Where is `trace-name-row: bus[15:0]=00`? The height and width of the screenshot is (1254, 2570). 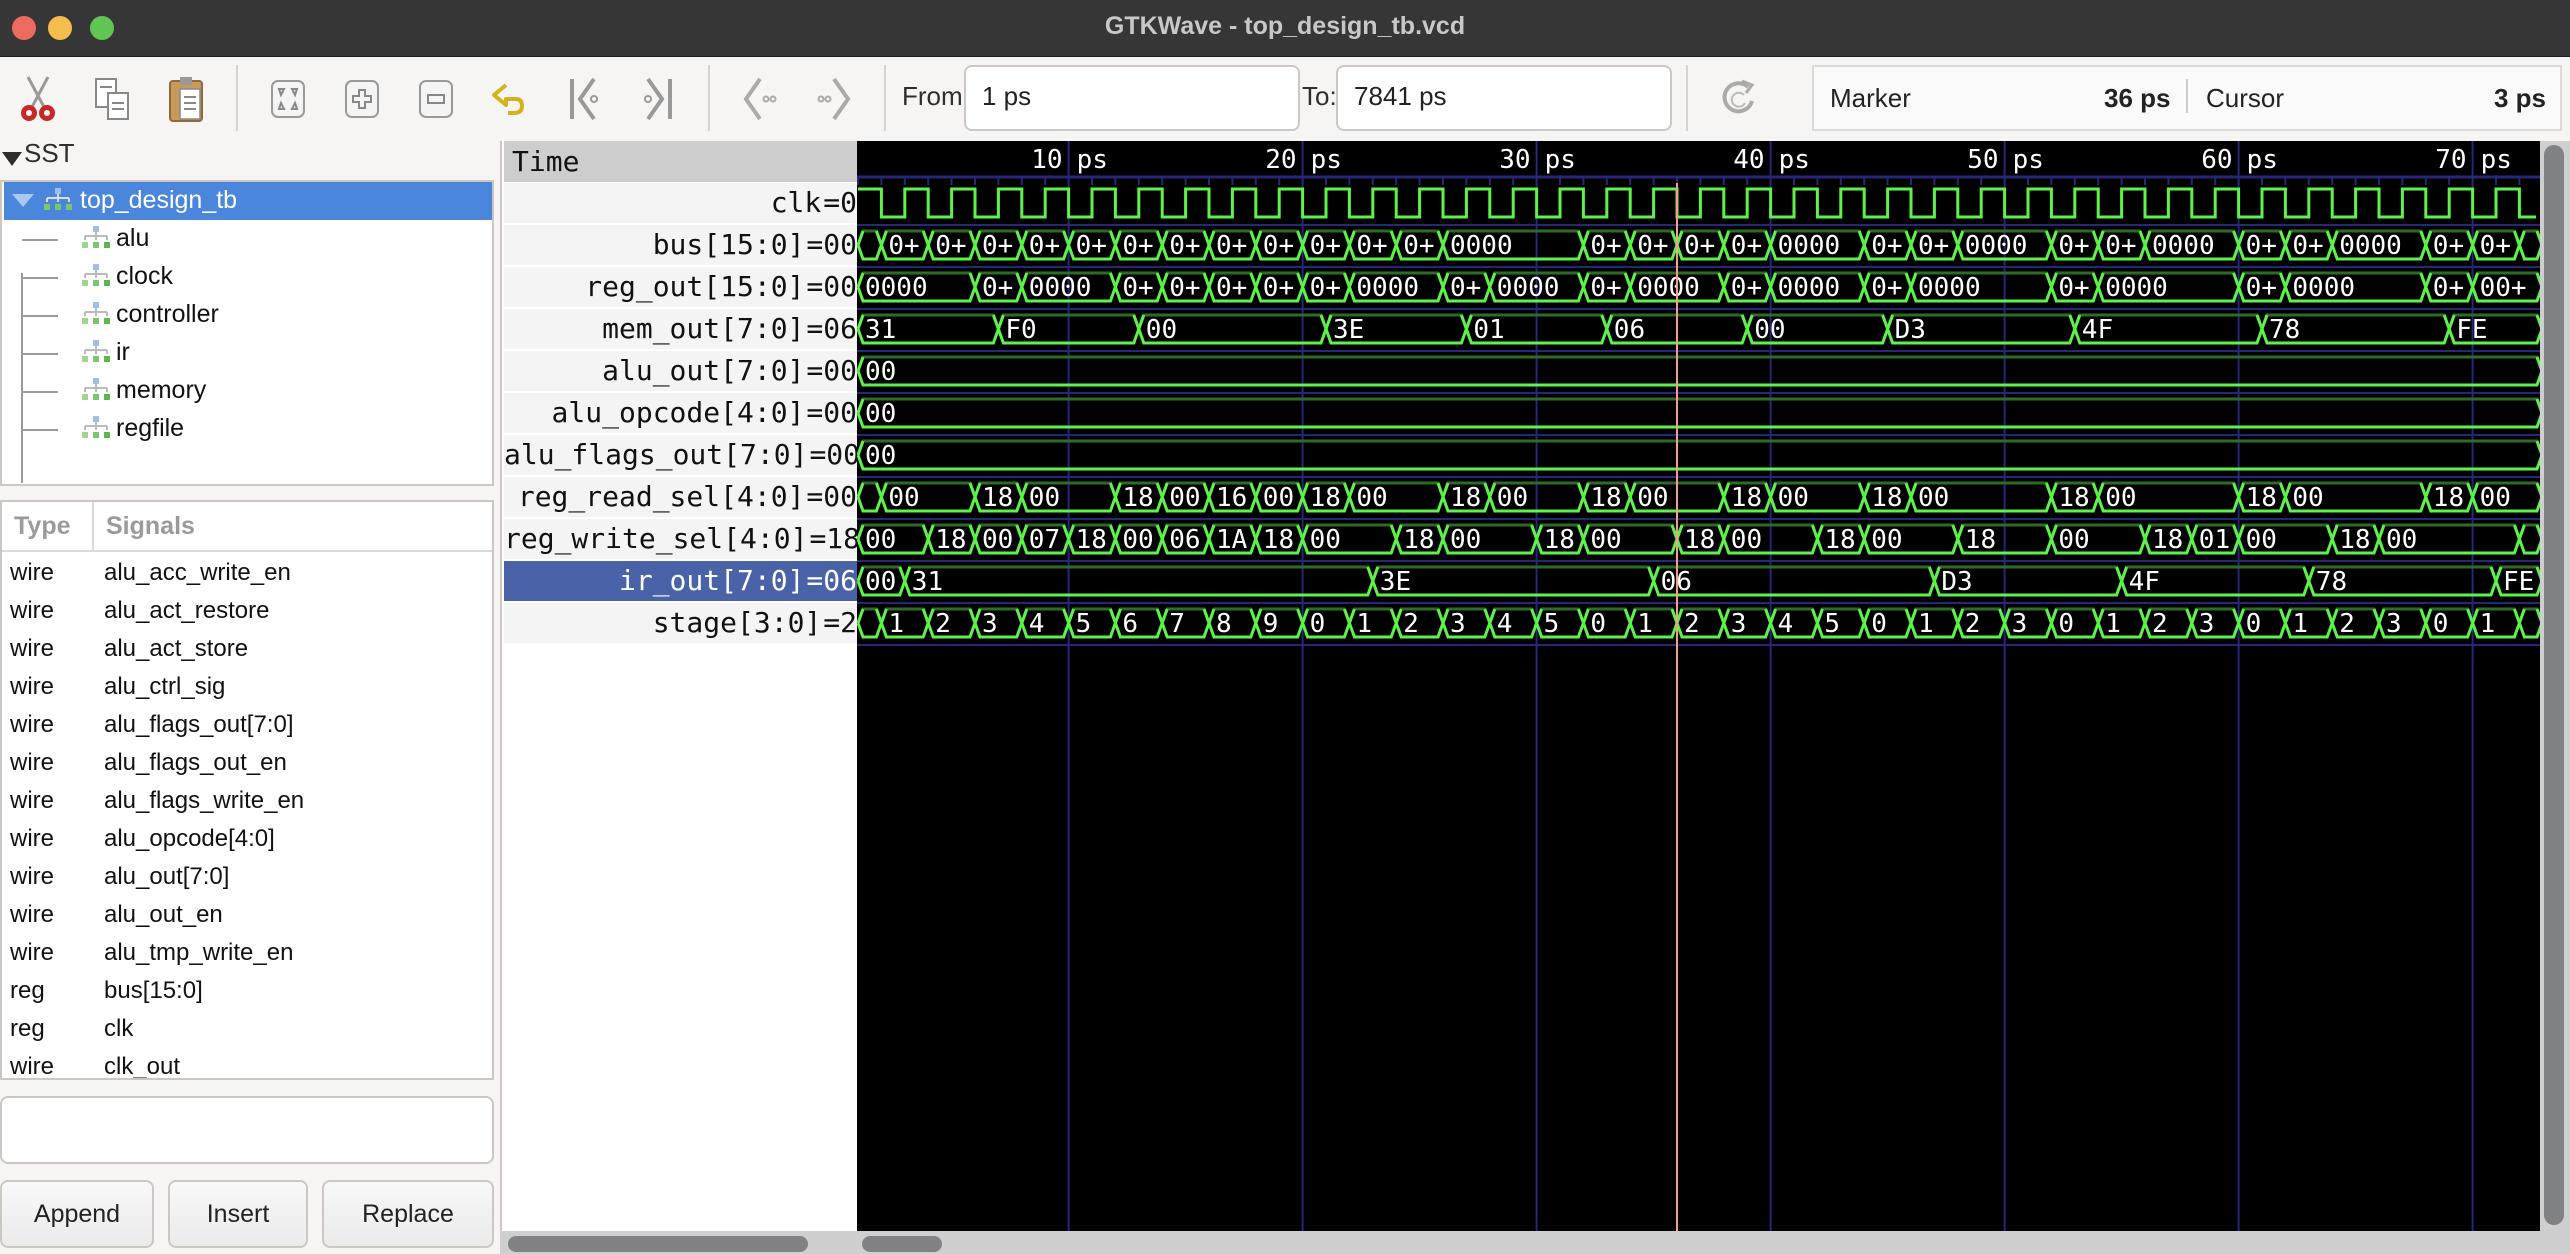 trace-name-row: bus[15:0]=00 is located at coordinates (681, 245).